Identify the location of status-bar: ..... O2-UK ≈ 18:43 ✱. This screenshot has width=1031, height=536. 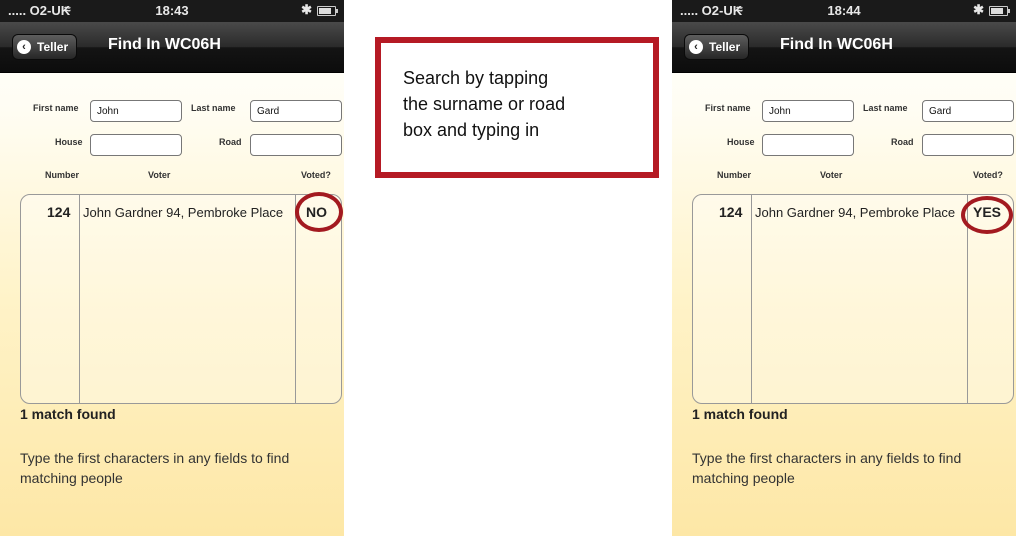
(172, 11).